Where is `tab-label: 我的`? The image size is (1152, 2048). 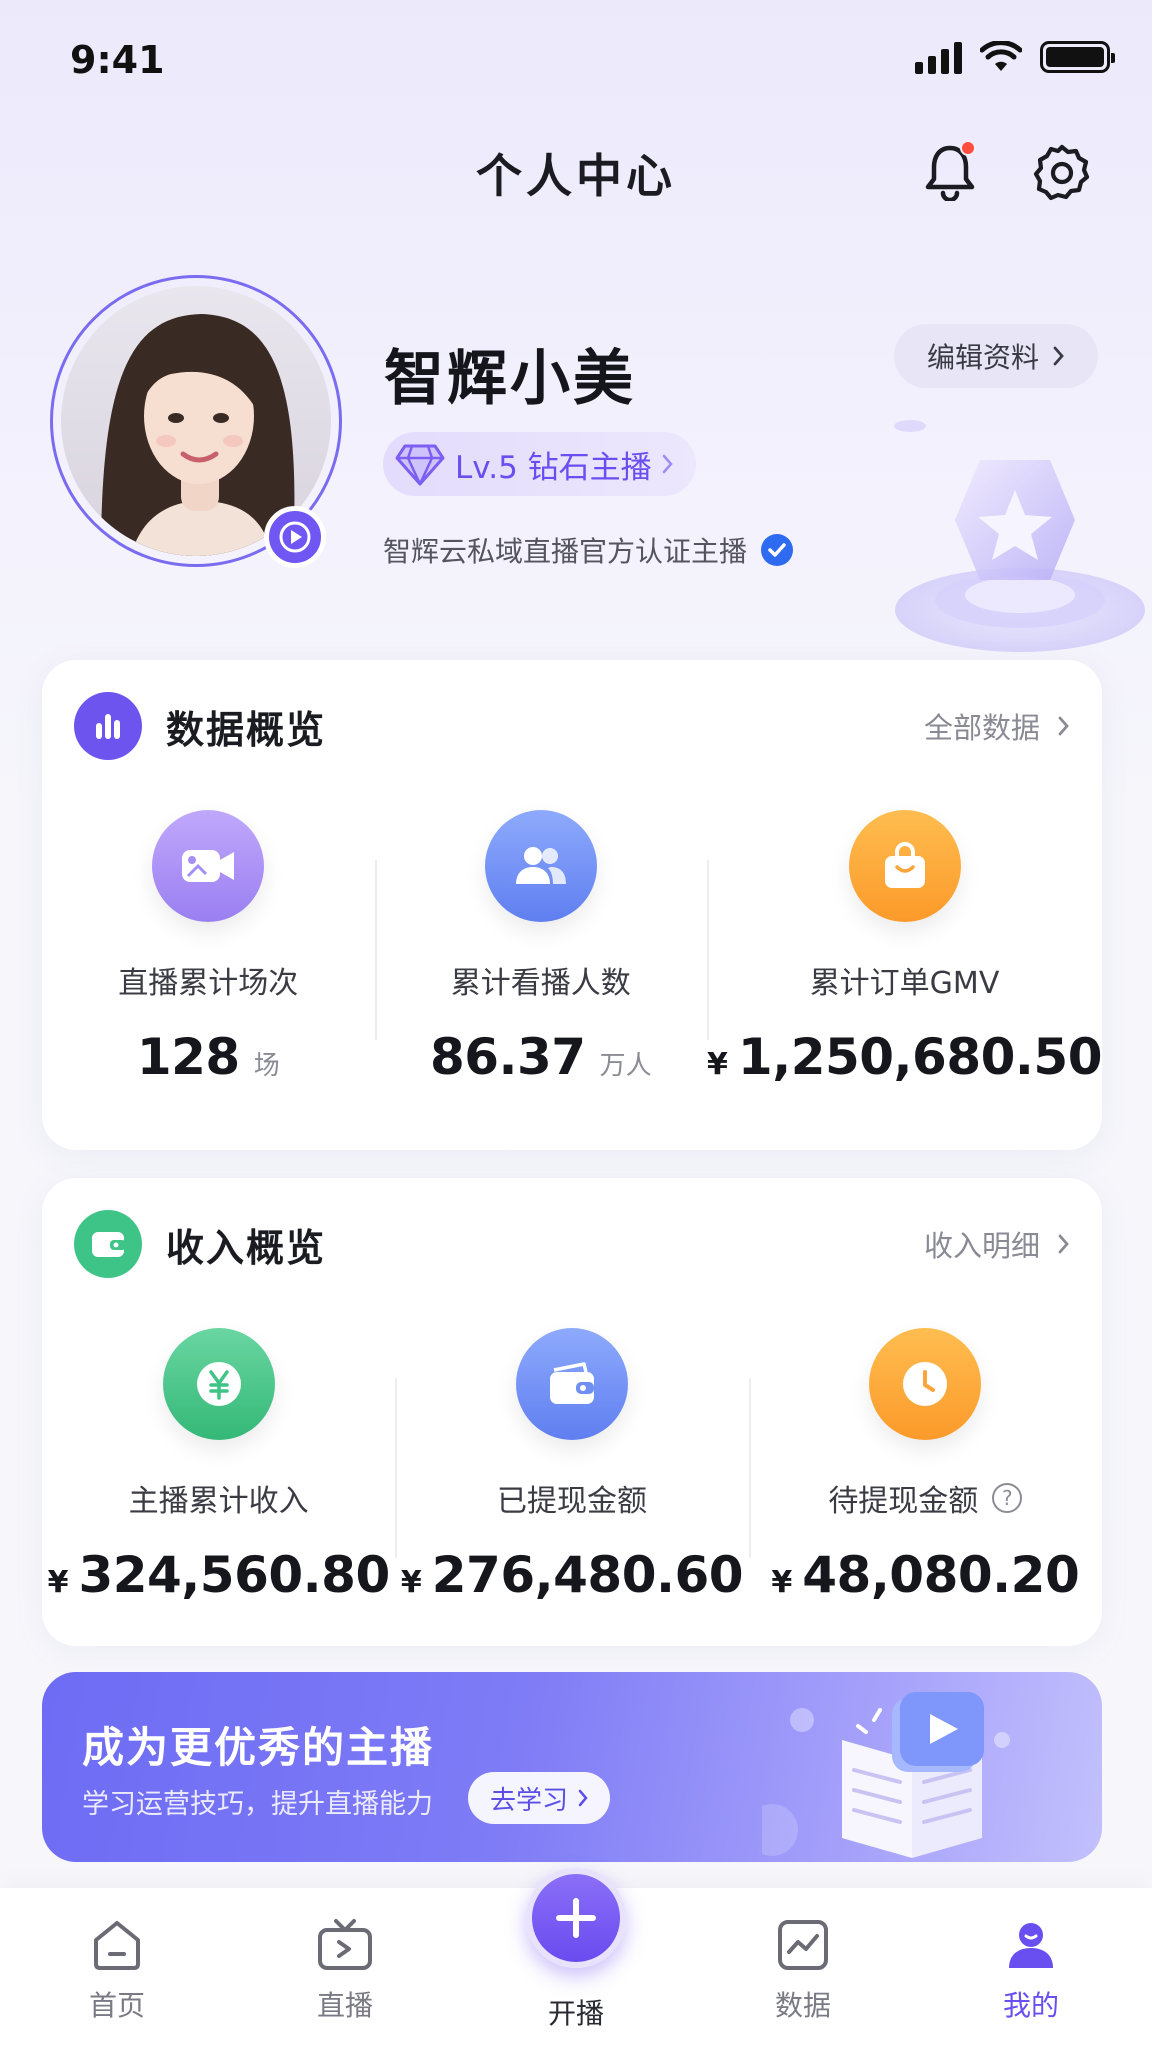 tab-label: 我的 is located at coordinates (1030, 2005).